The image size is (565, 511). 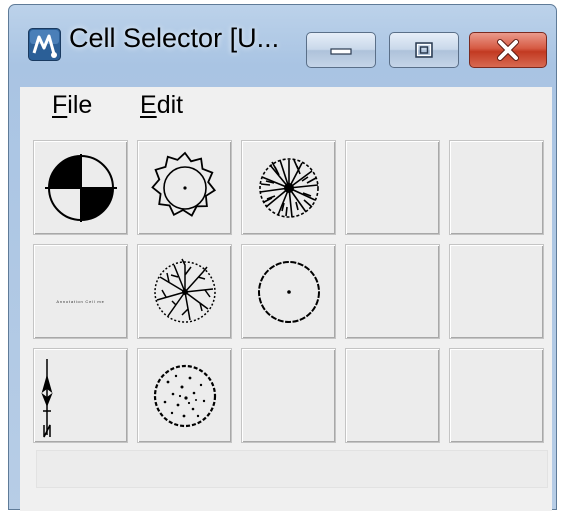 I want to click on dense-tree-icon, so click(x=289, y=188).